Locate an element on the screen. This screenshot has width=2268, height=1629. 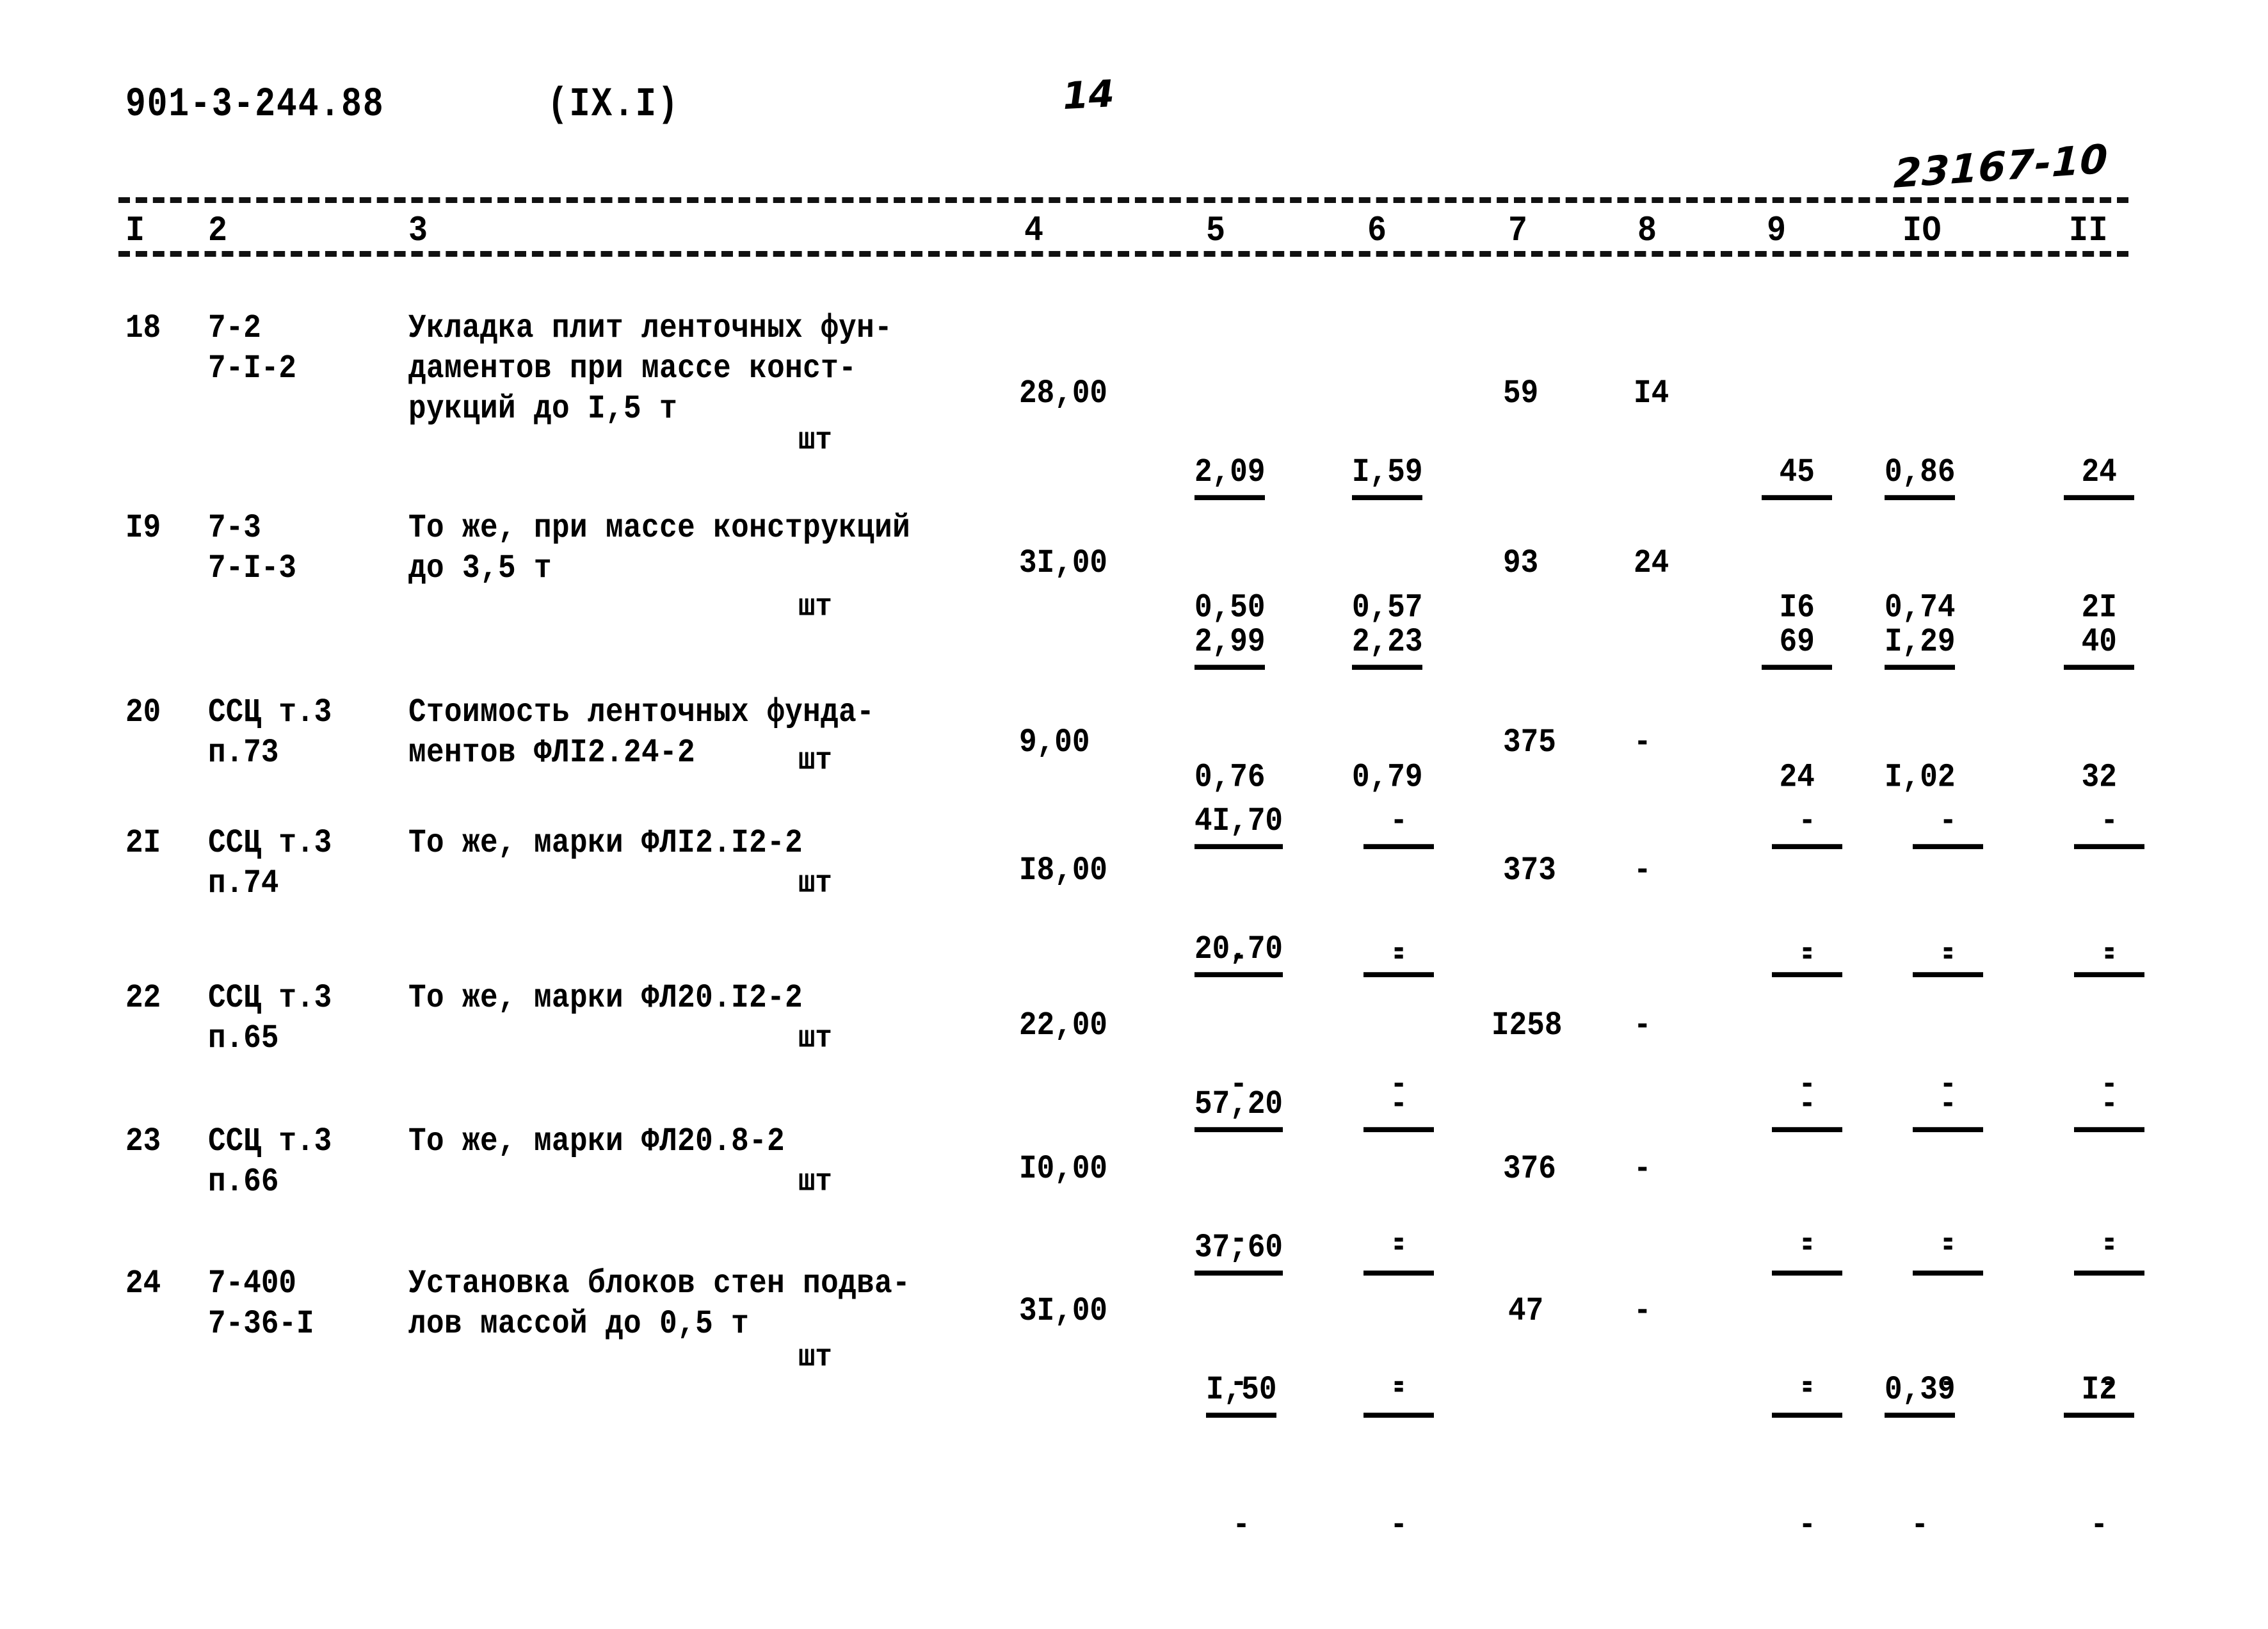
cell-col5-top: 20,70 is located at coordinates (1238, 953).